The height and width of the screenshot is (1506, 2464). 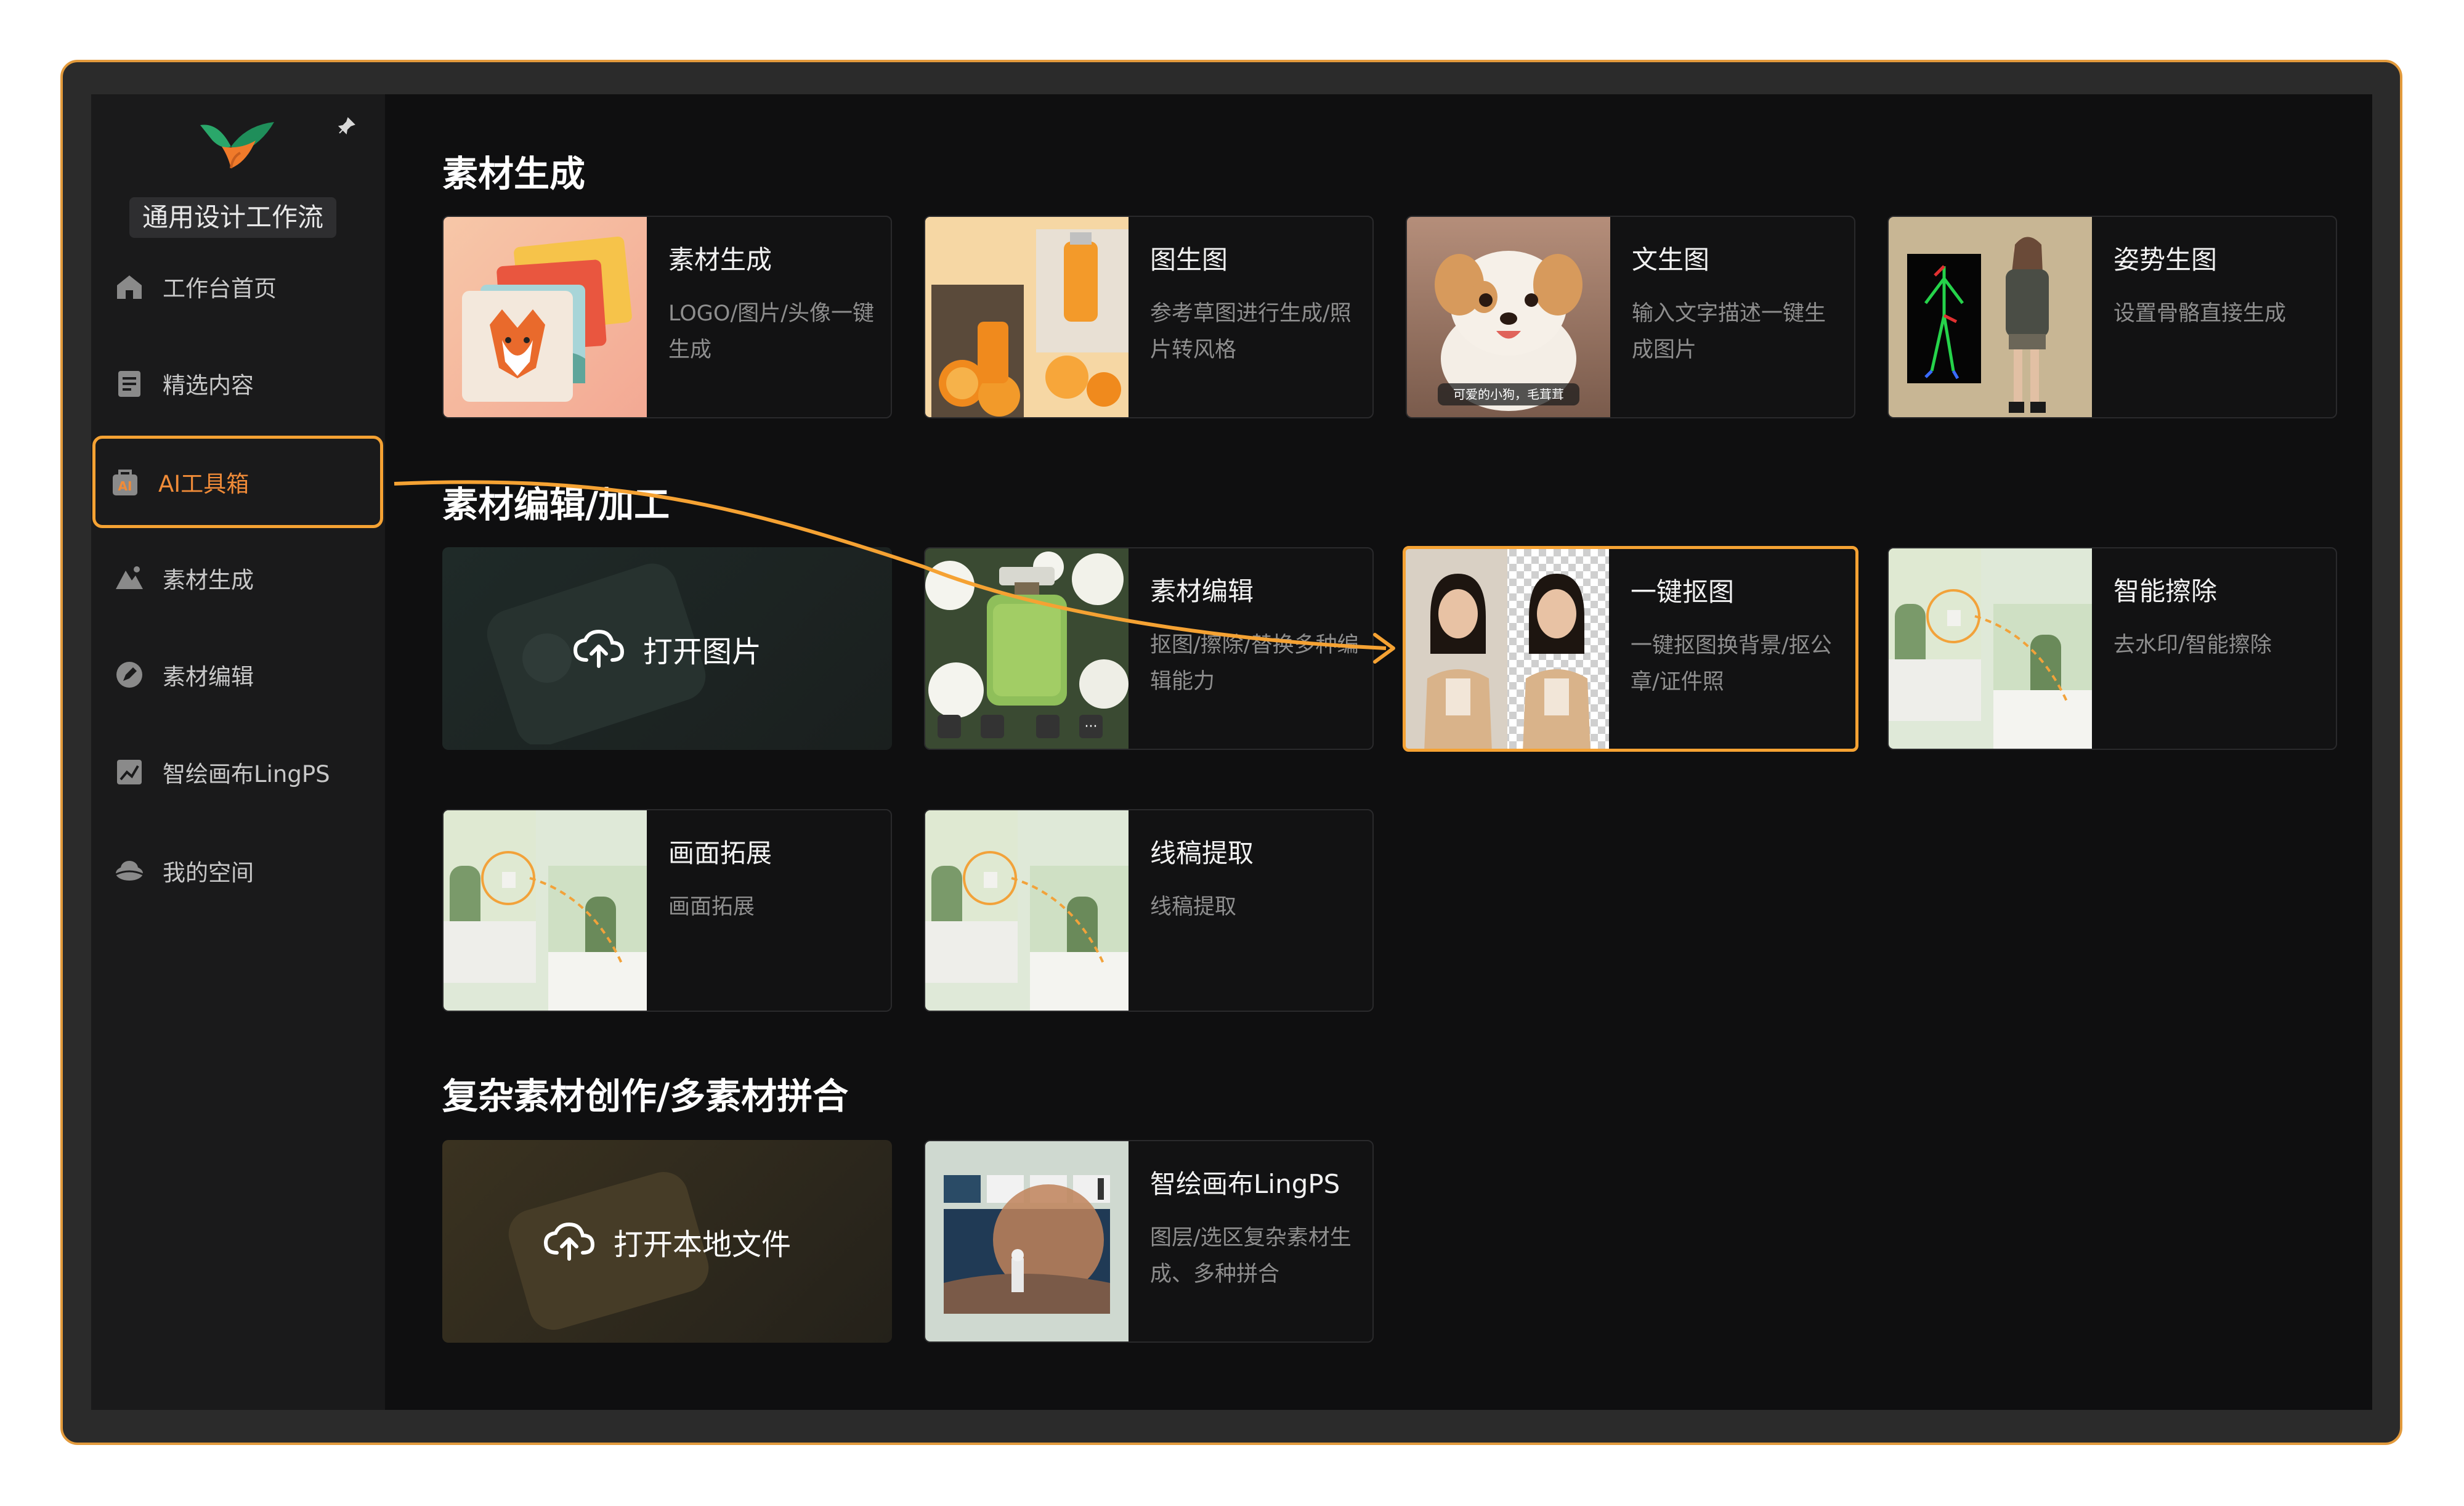 What do you see at coordinates (237, 145) in the screenshot?
I see `app-logo` at bounding box center [237, 145].